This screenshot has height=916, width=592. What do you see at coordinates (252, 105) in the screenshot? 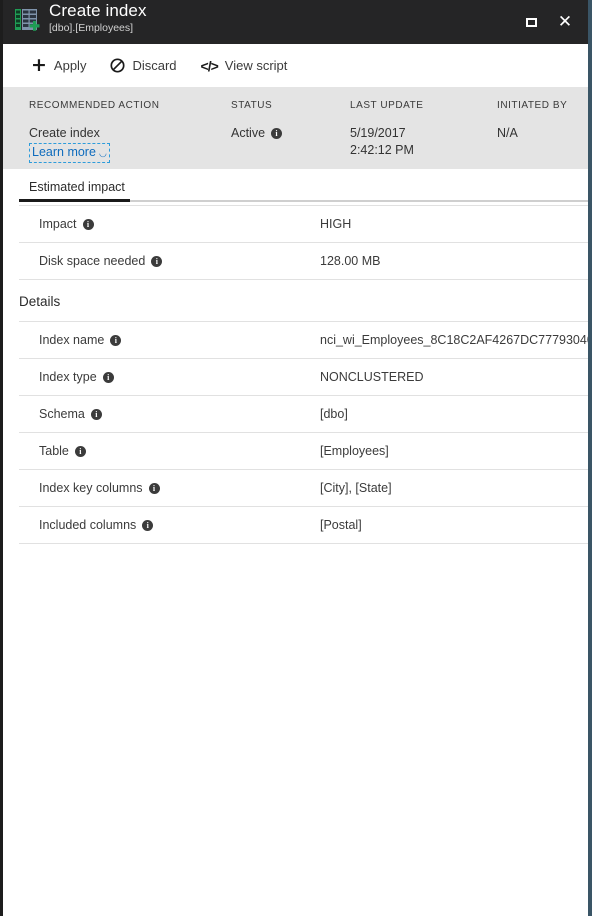
I see `status-header: STATUS` at bounding box center [252, 105].